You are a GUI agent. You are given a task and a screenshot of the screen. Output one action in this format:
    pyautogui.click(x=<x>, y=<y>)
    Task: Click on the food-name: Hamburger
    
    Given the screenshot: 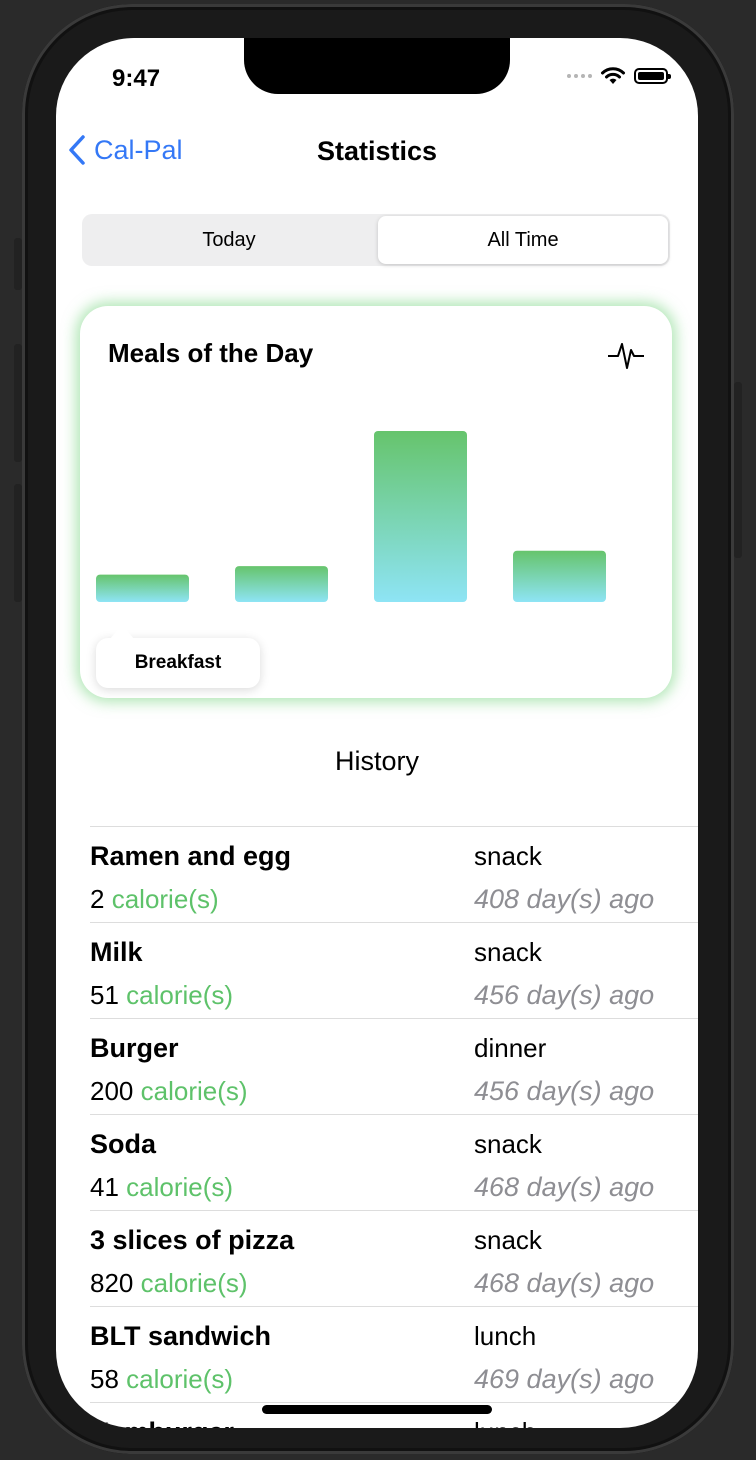 What is the action you would take?
    pyautogui.click(x=162, y=1422)
    